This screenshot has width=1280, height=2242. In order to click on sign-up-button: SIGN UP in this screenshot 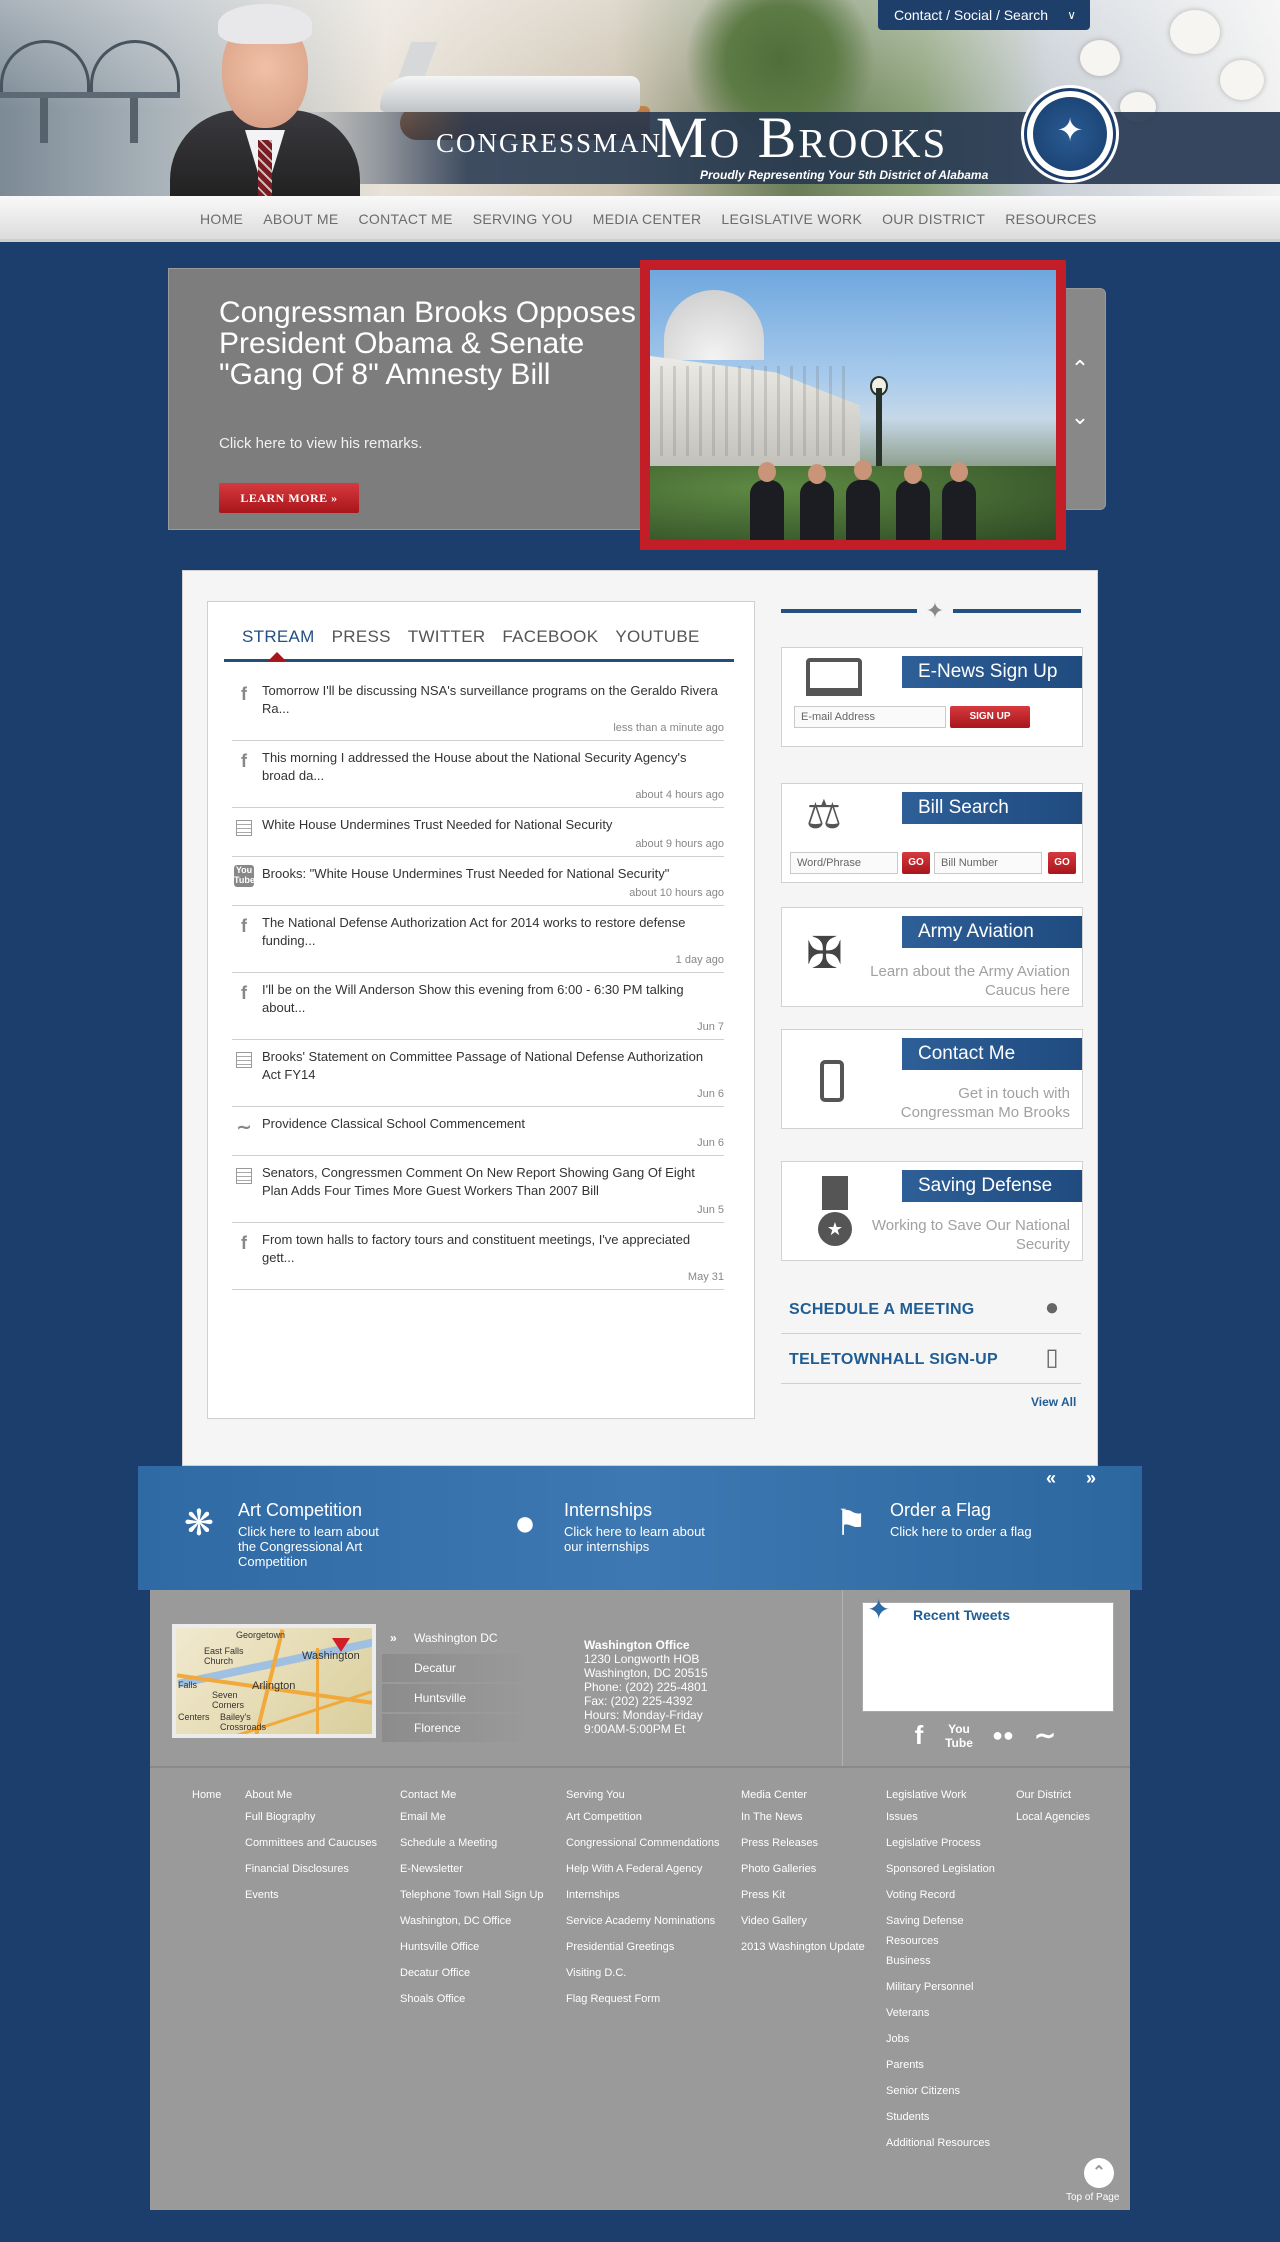, I will do `click(990, 717)`.